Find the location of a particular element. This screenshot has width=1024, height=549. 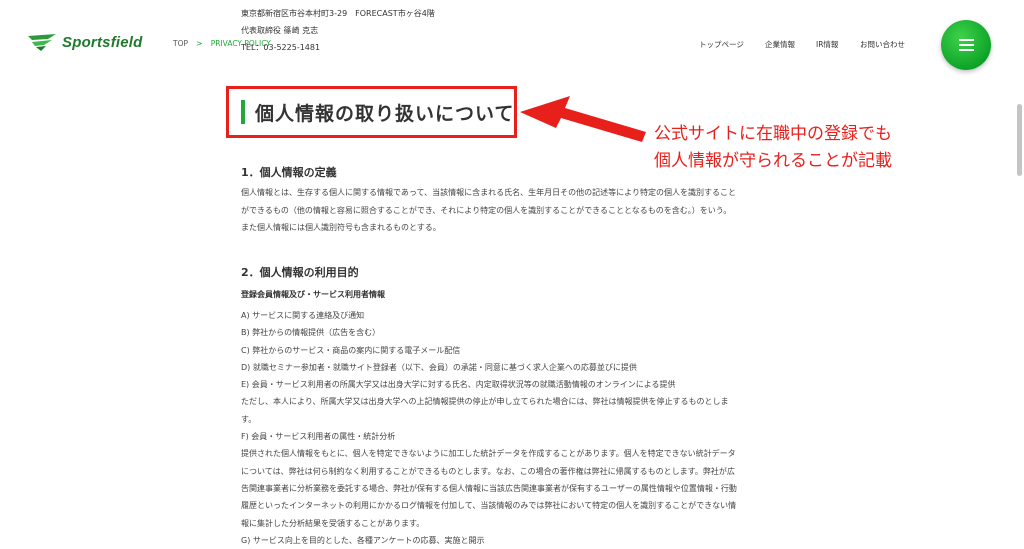

section-heading-definition: 1．個人情報の定義 is located at coordinates (289, 172).